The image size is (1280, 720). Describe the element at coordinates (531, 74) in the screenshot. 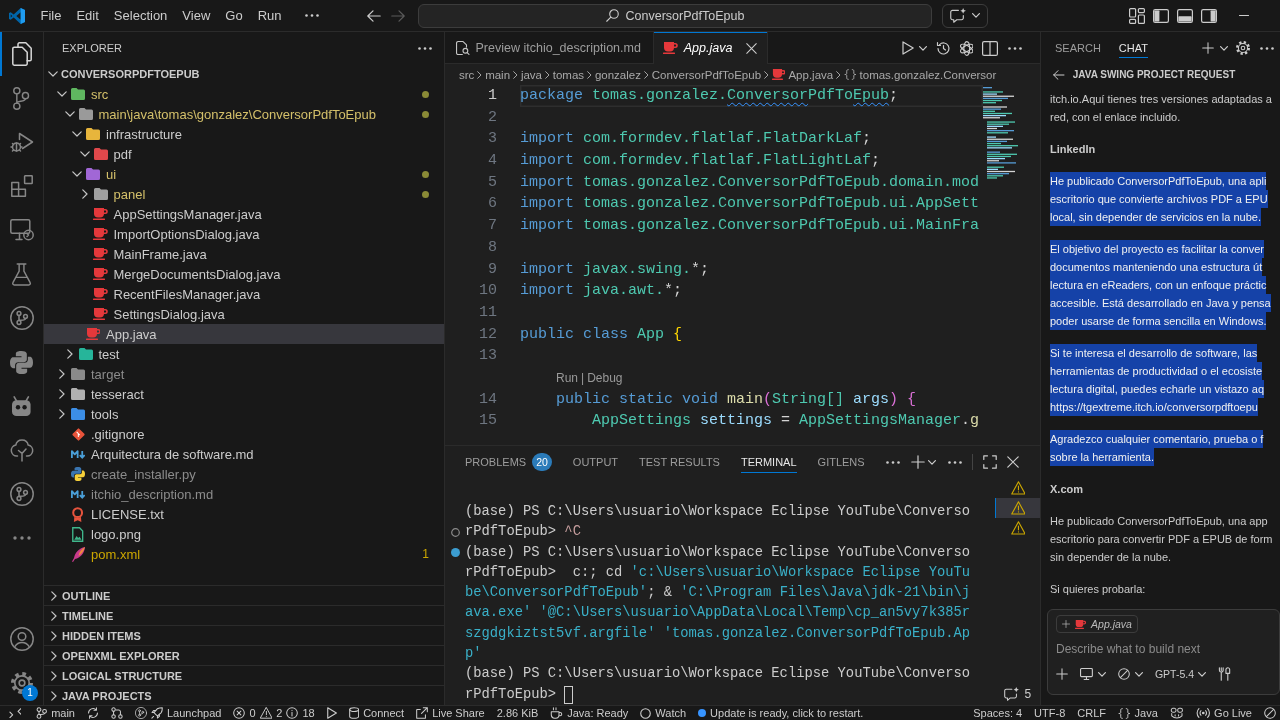

I see `breadcrumb-item: java` at that location.